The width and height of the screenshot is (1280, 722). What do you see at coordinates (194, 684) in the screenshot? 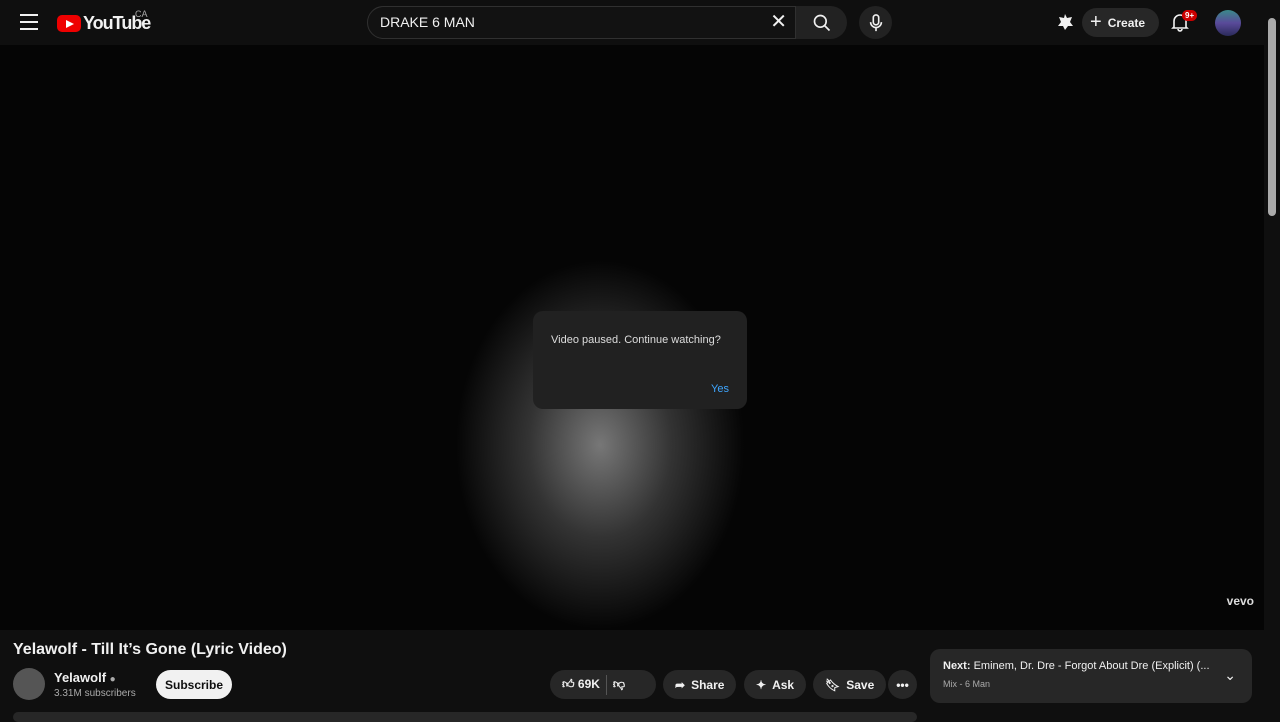
I see `subscribe-button: Subscribe` at bounding box center [194, 684].